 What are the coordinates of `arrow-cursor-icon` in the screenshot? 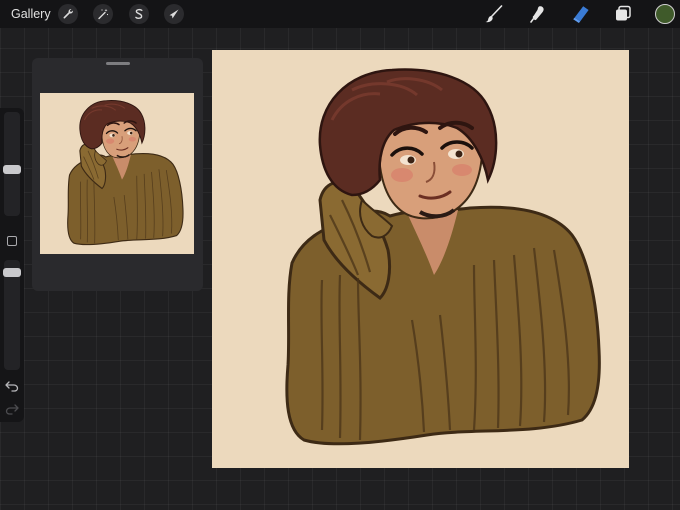 It's located at (174, 14).